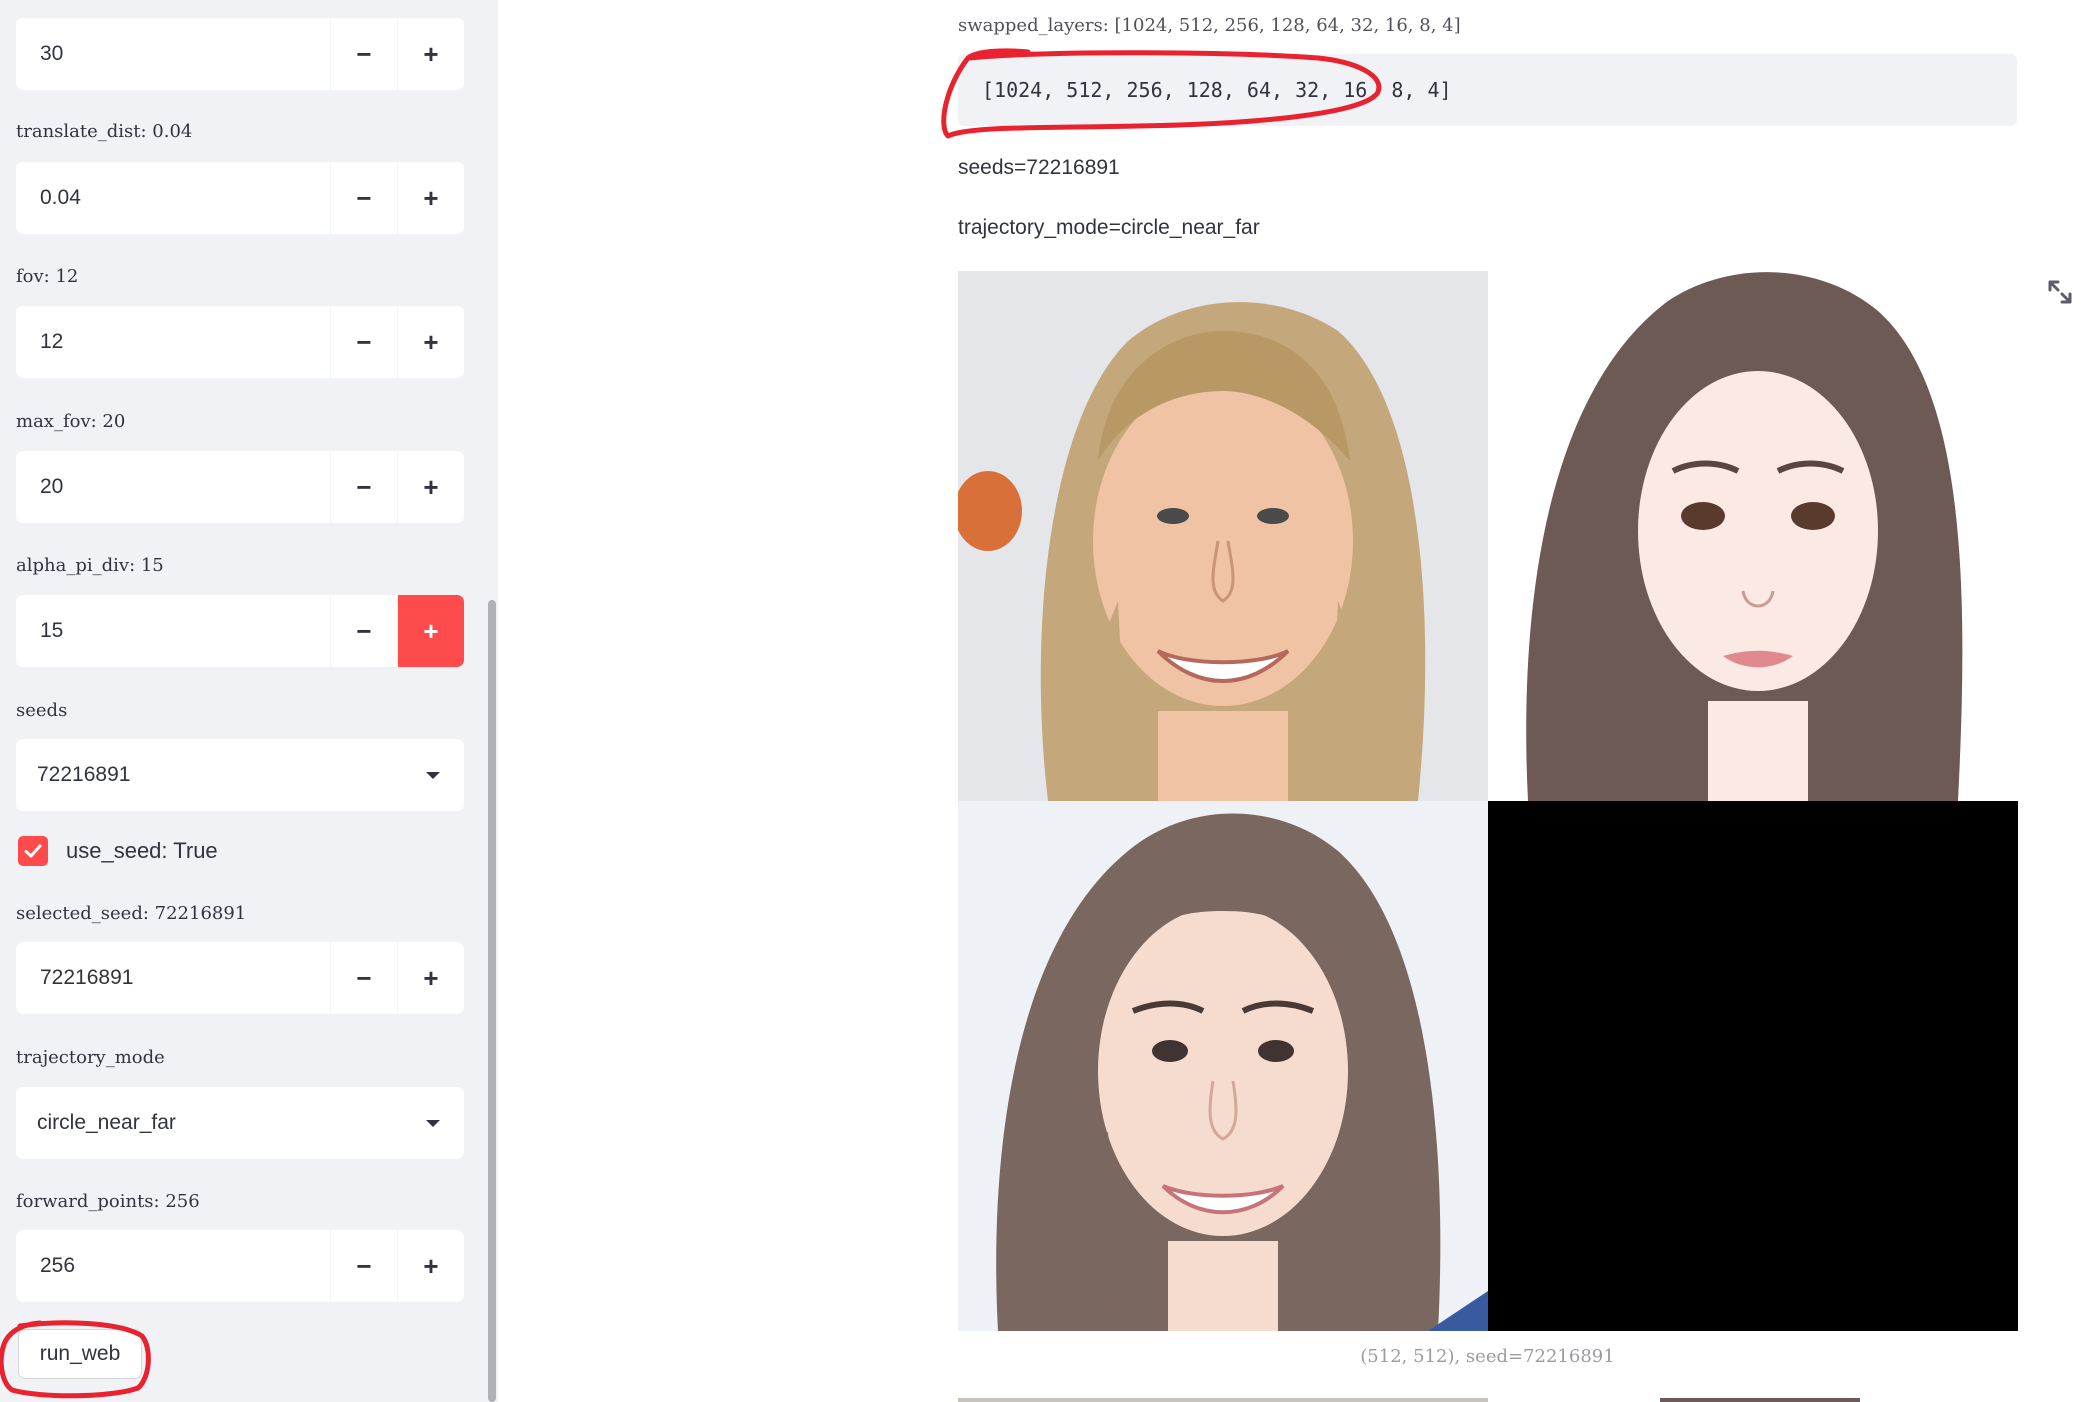  I want to click on selected-seed-label: selected_seed: 72216891, so click(131, 913).